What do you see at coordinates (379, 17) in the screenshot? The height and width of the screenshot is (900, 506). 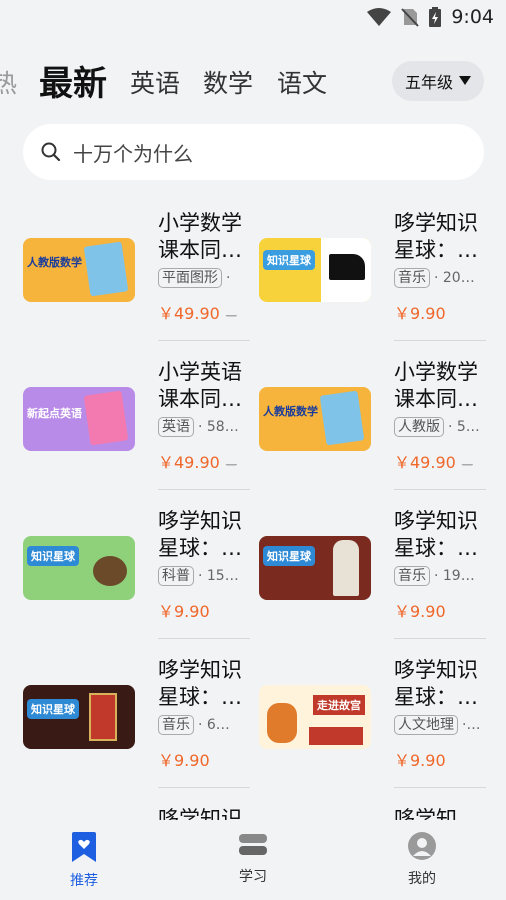 I see `wifi-icon` at bounding box center [379, 17].